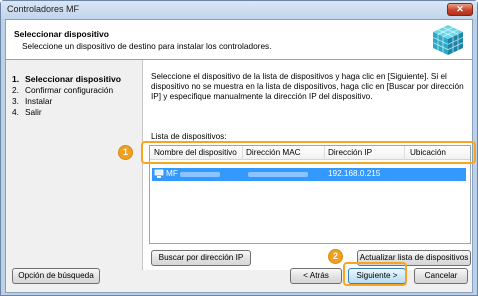 The height and width of the screenshot is (296, 478). Describe the element at coordinates (69, 90) in the screenshot. I see `step-label: Confirmar configuración` at that location.